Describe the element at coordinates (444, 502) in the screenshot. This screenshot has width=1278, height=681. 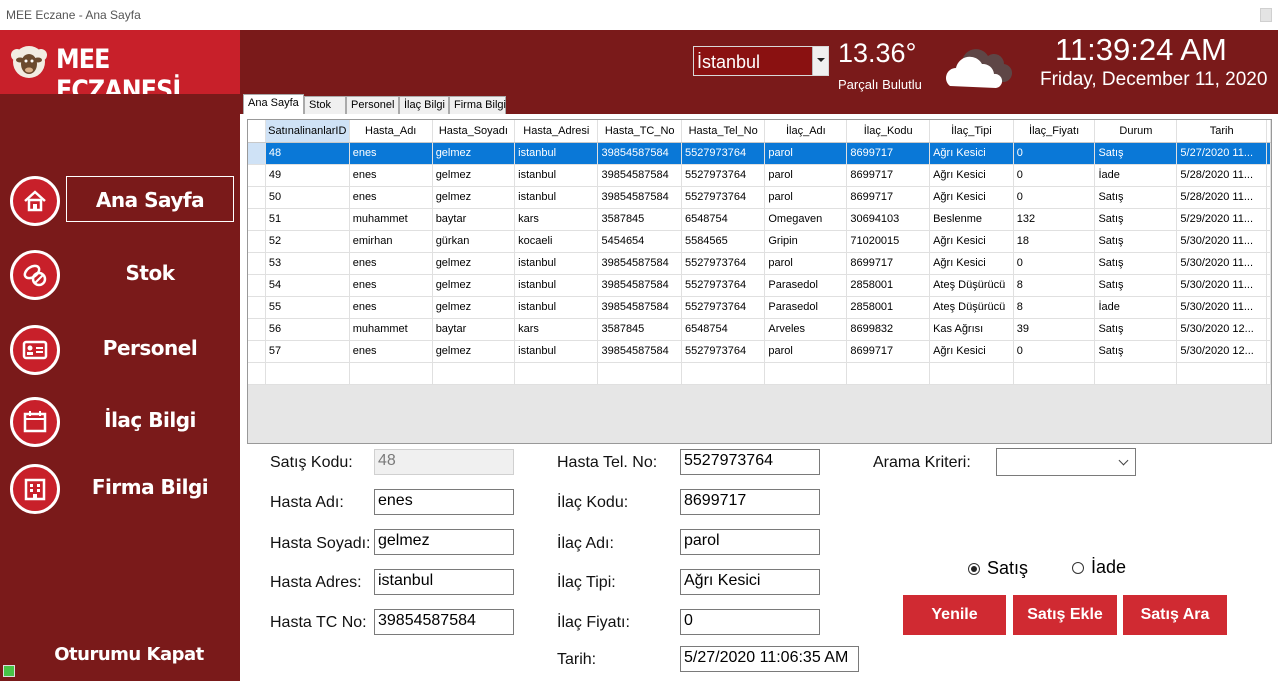
I see `hasta-adi-field: enes` at that location.